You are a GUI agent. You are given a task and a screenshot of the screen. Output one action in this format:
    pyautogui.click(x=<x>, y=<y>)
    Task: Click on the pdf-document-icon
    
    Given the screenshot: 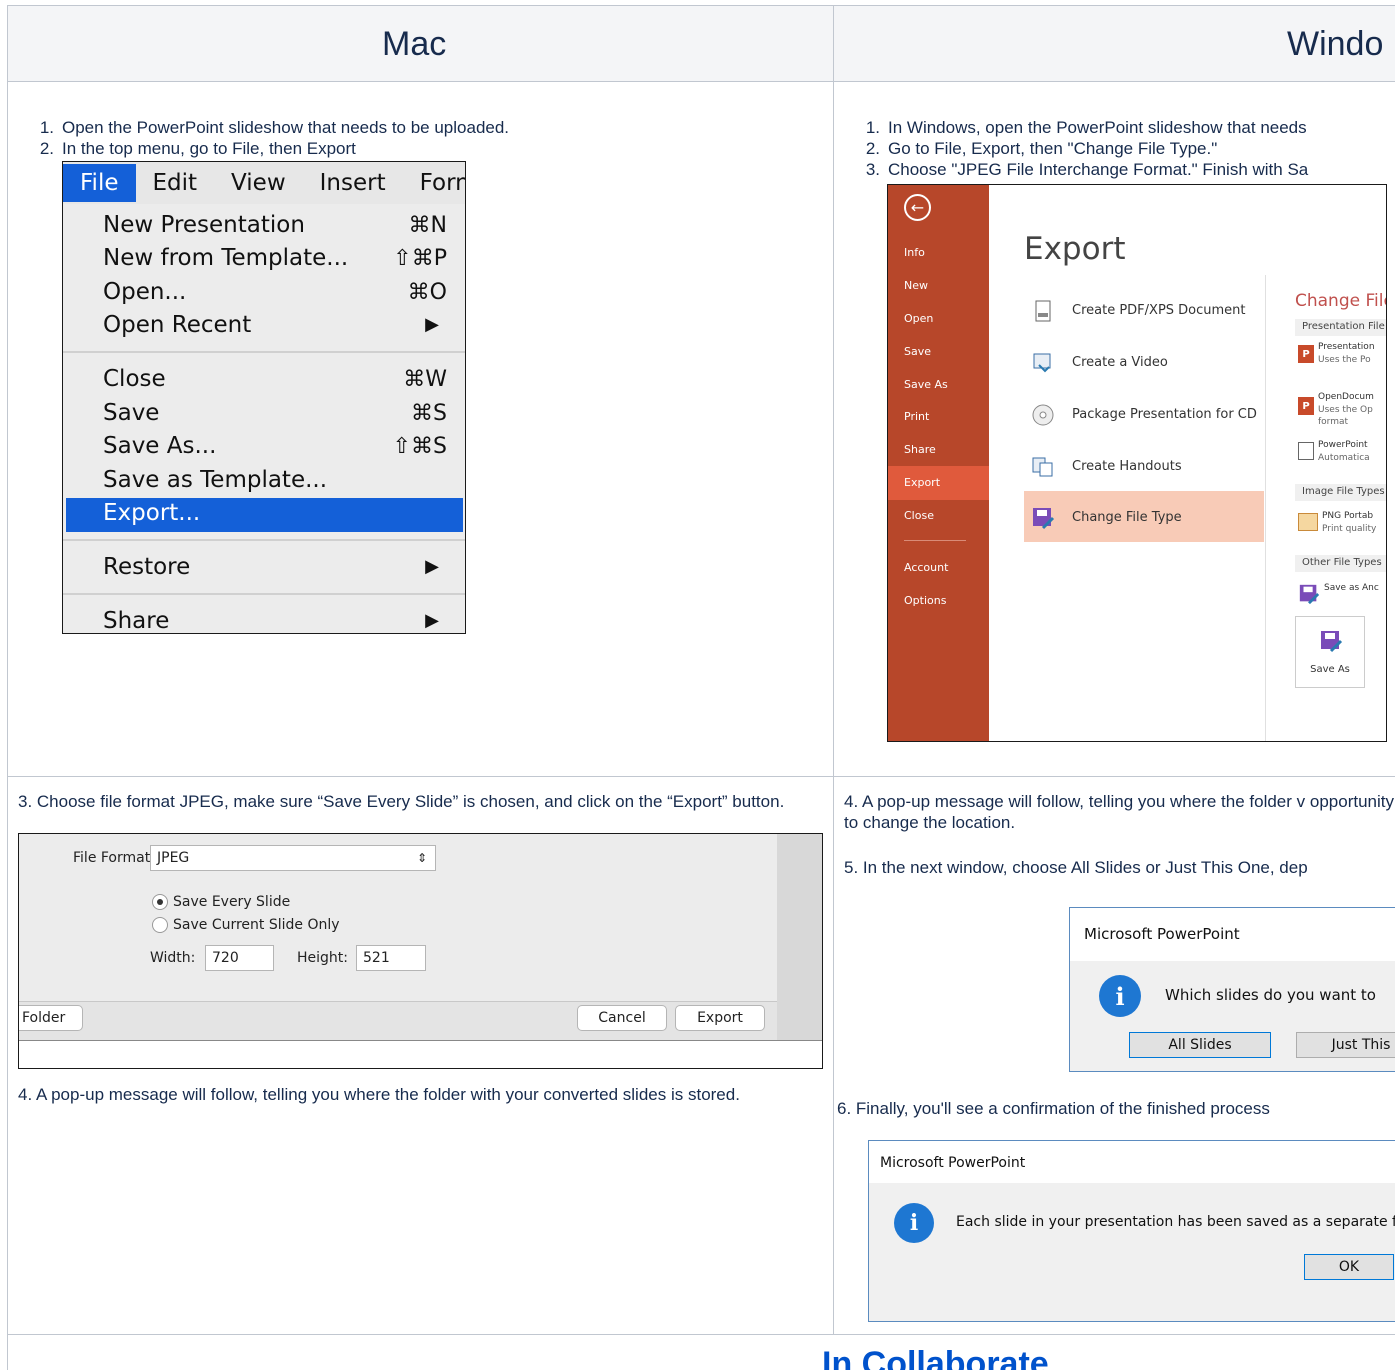 What is the action you would take?
    pyautogui.click(x=1043, y=311)
    